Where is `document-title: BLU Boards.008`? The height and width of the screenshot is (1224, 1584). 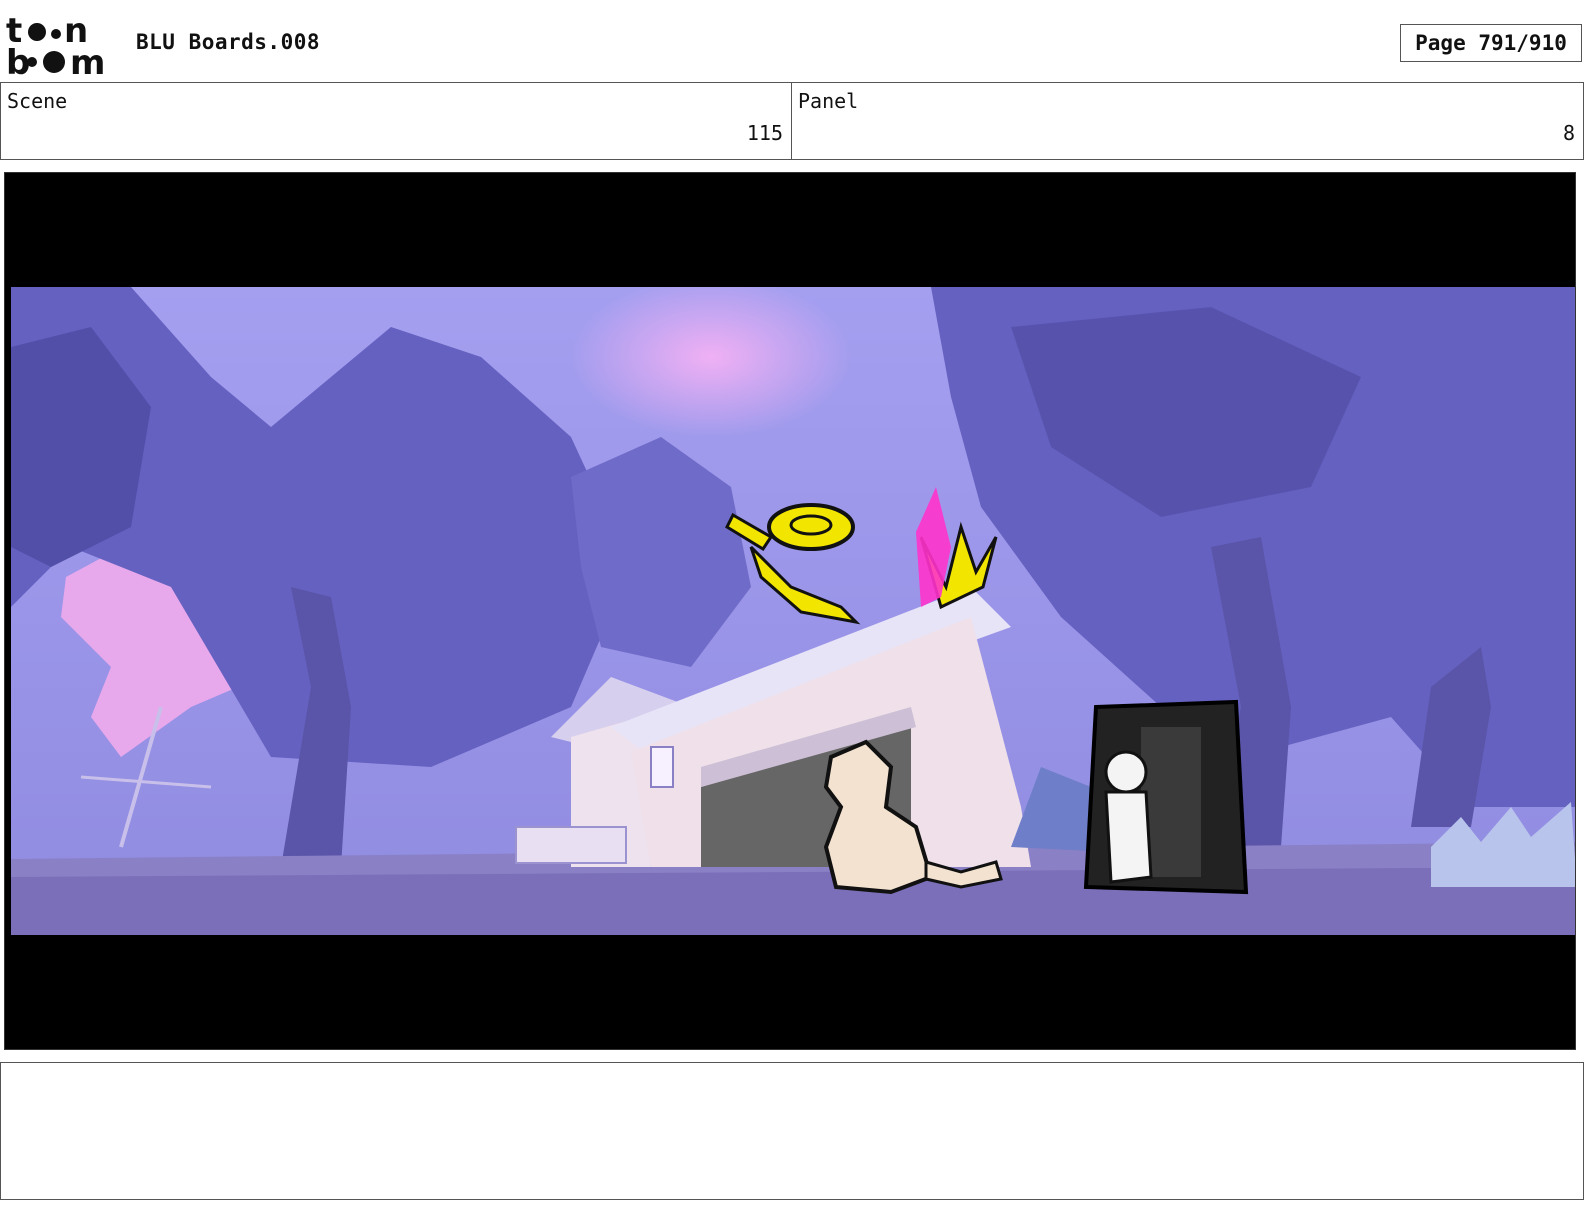
document-title: BLU Boards.008 is located at coordinates (228, 42).